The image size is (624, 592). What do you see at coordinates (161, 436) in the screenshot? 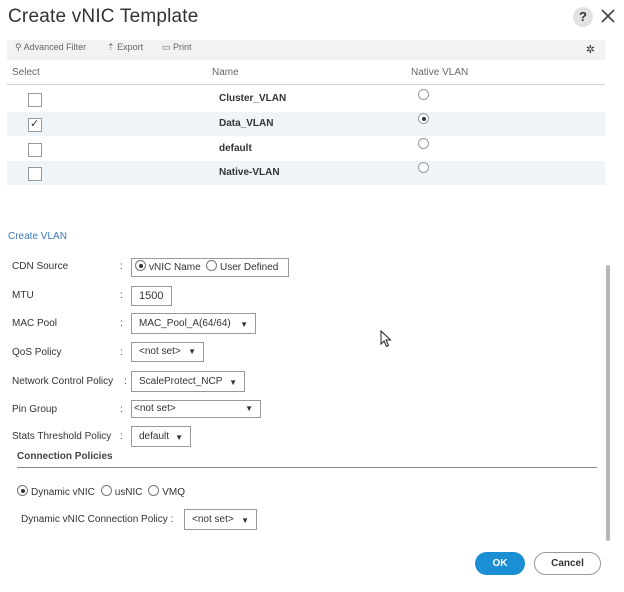
I see `stats-threshold-policy-select: default ▼` at bounding box center [161, 436].